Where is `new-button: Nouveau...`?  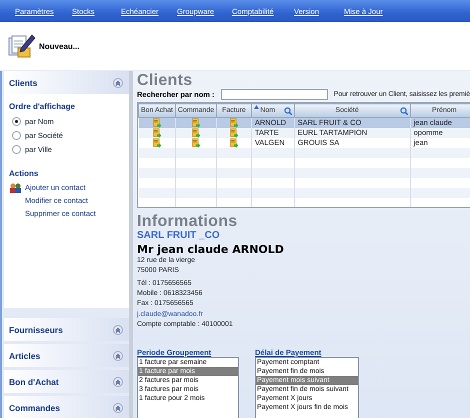
new-button: Nouveau... is located at coordinates (44, 46).